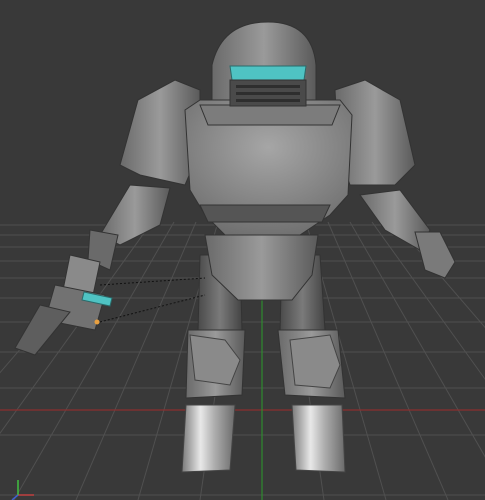  I want to click on chest-plate-band, so click(265, 213).